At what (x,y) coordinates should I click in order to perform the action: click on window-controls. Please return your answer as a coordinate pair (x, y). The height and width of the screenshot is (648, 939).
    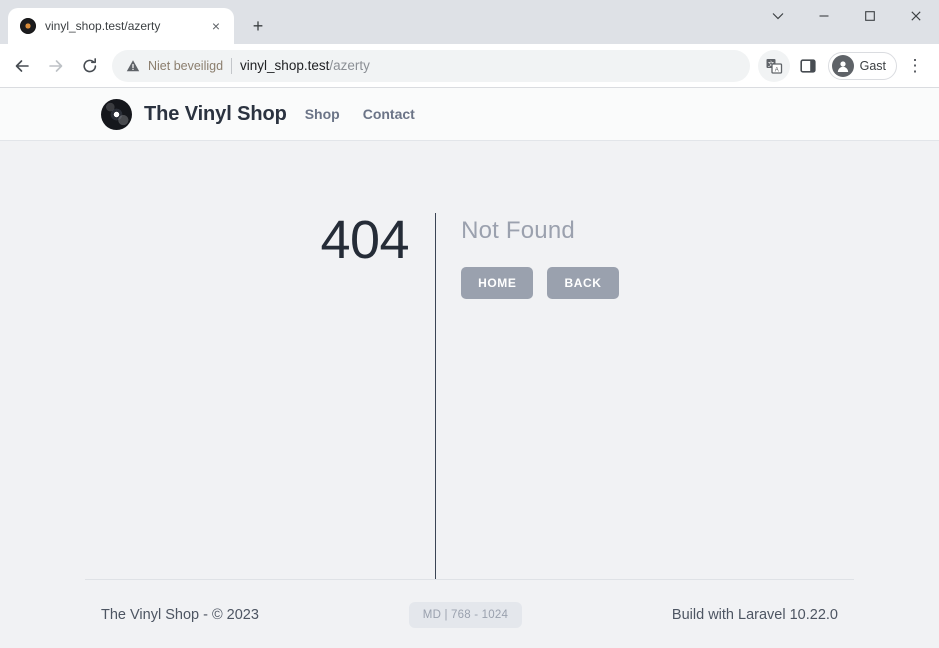
    Looking at the image, I should click on (847, 22).